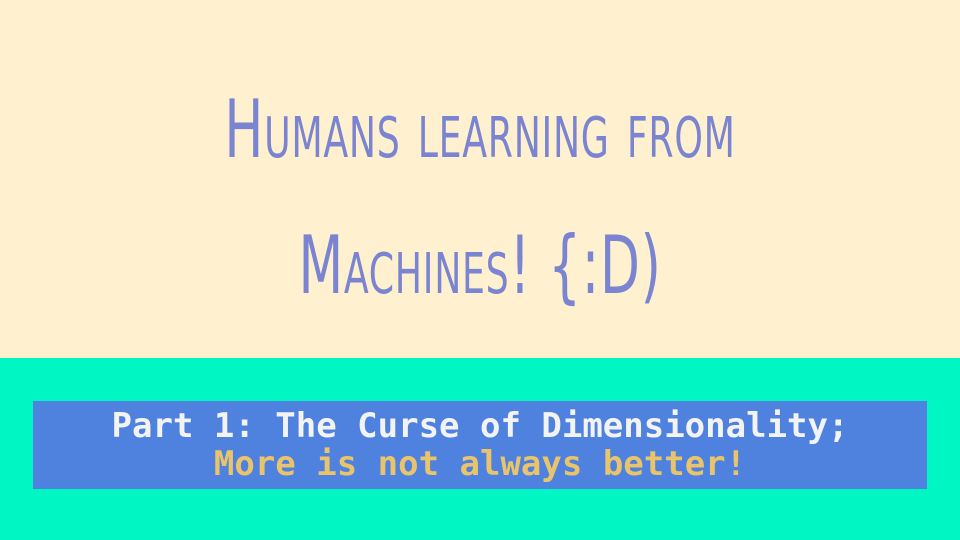 This screenshot has height=540, width=960. Describe the element at coordinates (480, 426) in the screenshot. I see `subtitle-line-1: Part 1: The Curse of Dimensionality;` at that location.